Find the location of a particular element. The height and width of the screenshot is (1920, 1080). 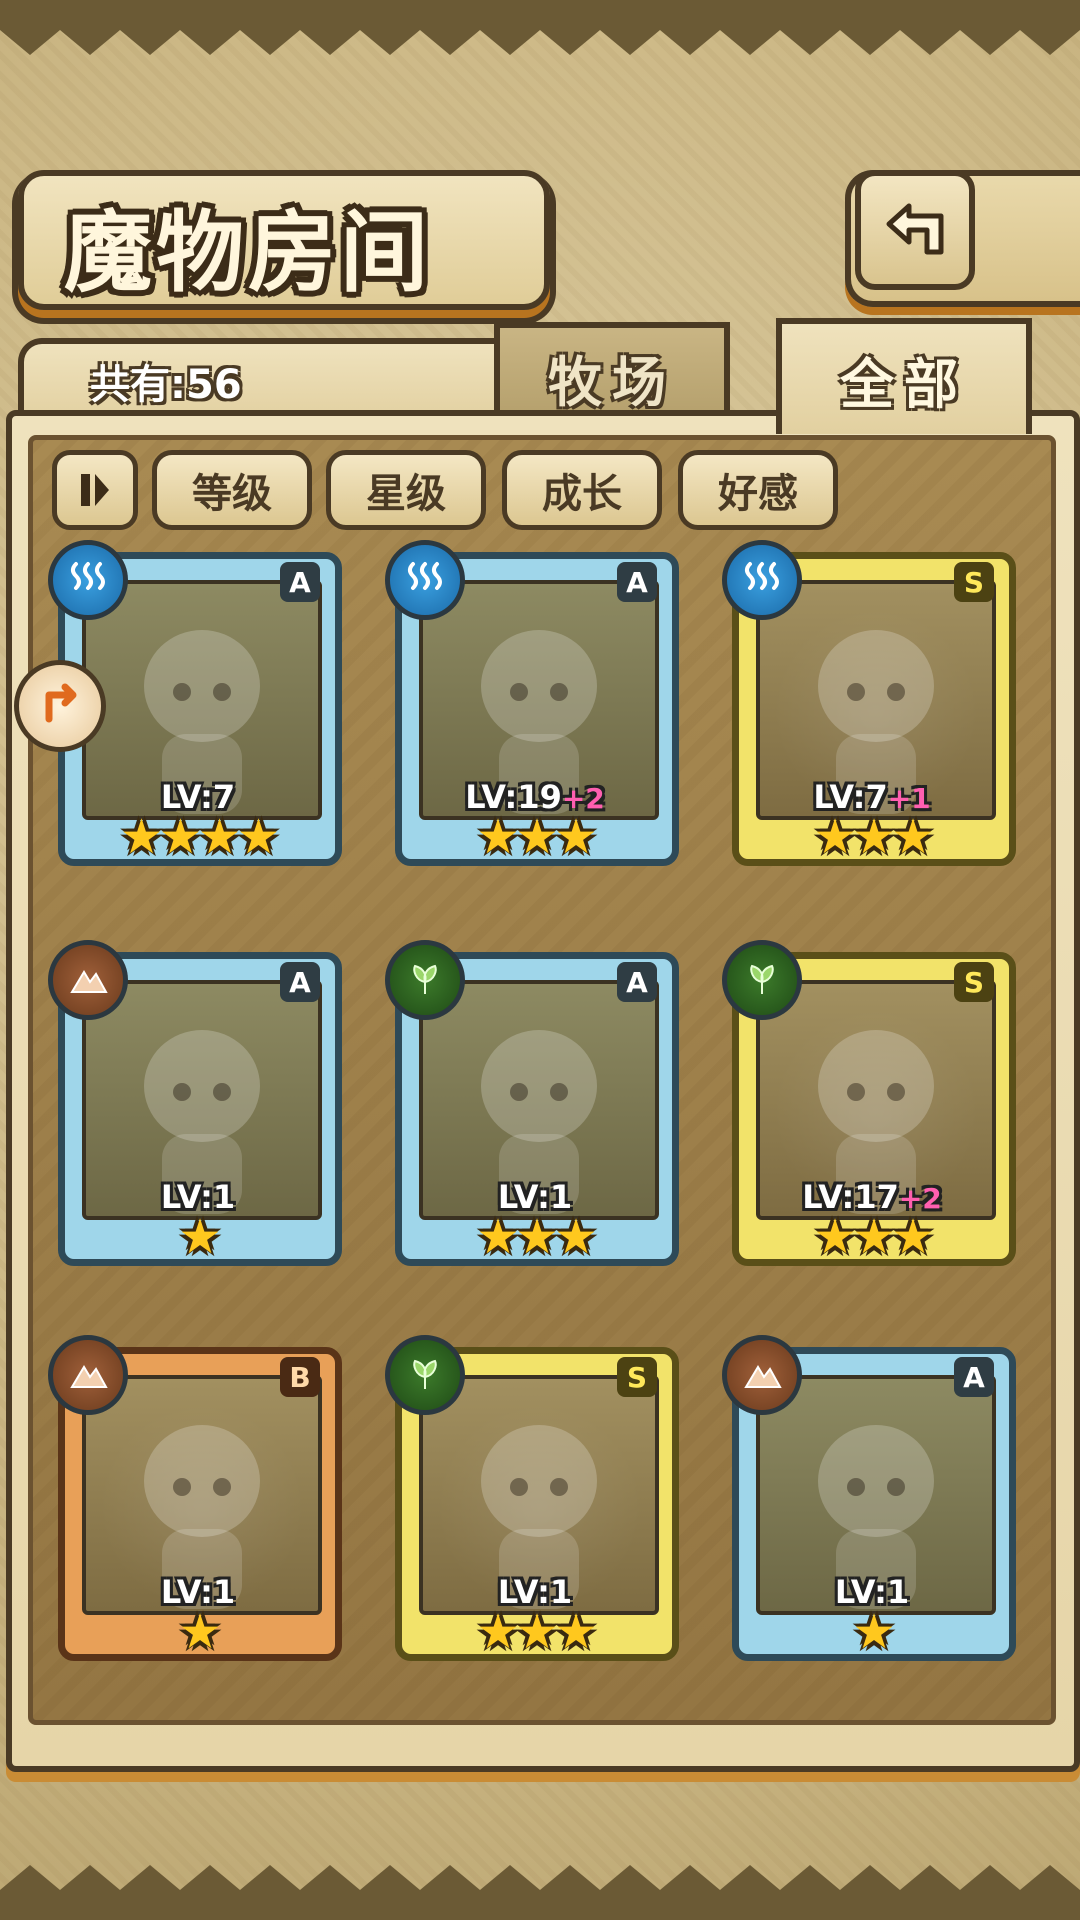

return-button is located at coordinates (915, 230).